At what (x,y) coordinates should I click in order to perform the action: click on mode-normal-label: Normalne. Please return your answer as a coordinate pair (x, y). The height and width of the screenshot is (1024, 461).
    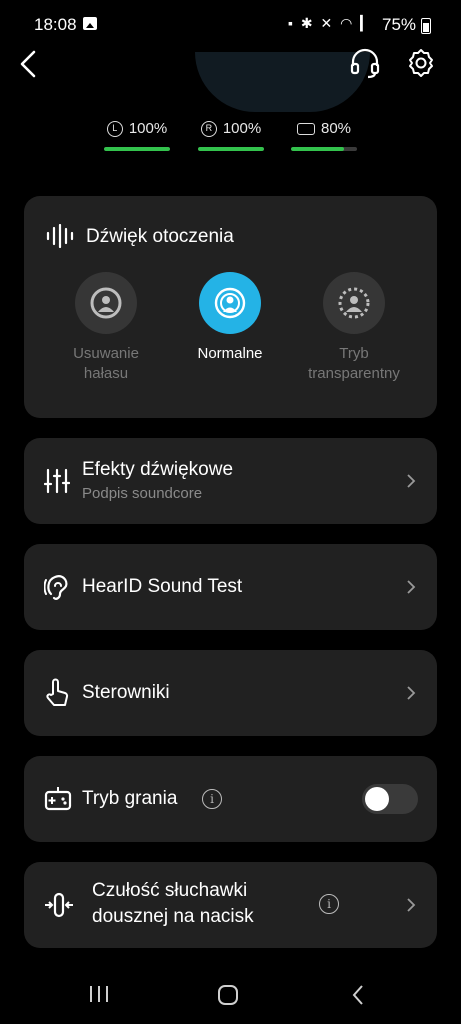
    Looking at the image, I should click on (230, 353).